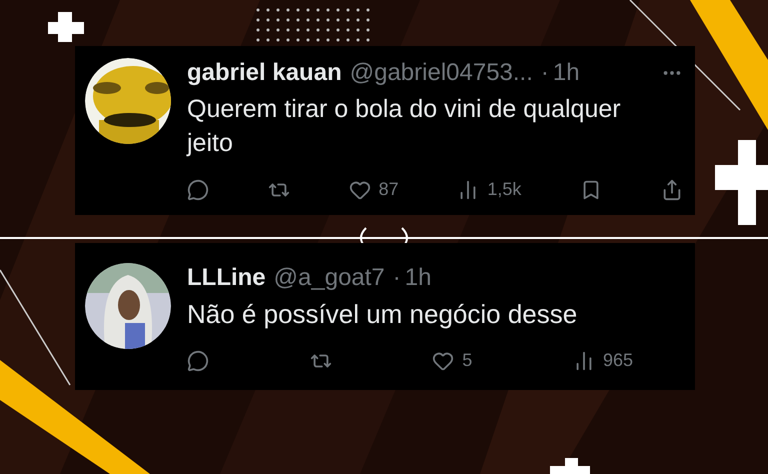 The image size is (768, 474). Describe the element at coordinates (467, 360) in the screenshot. I see `action-count: 5` at that location.